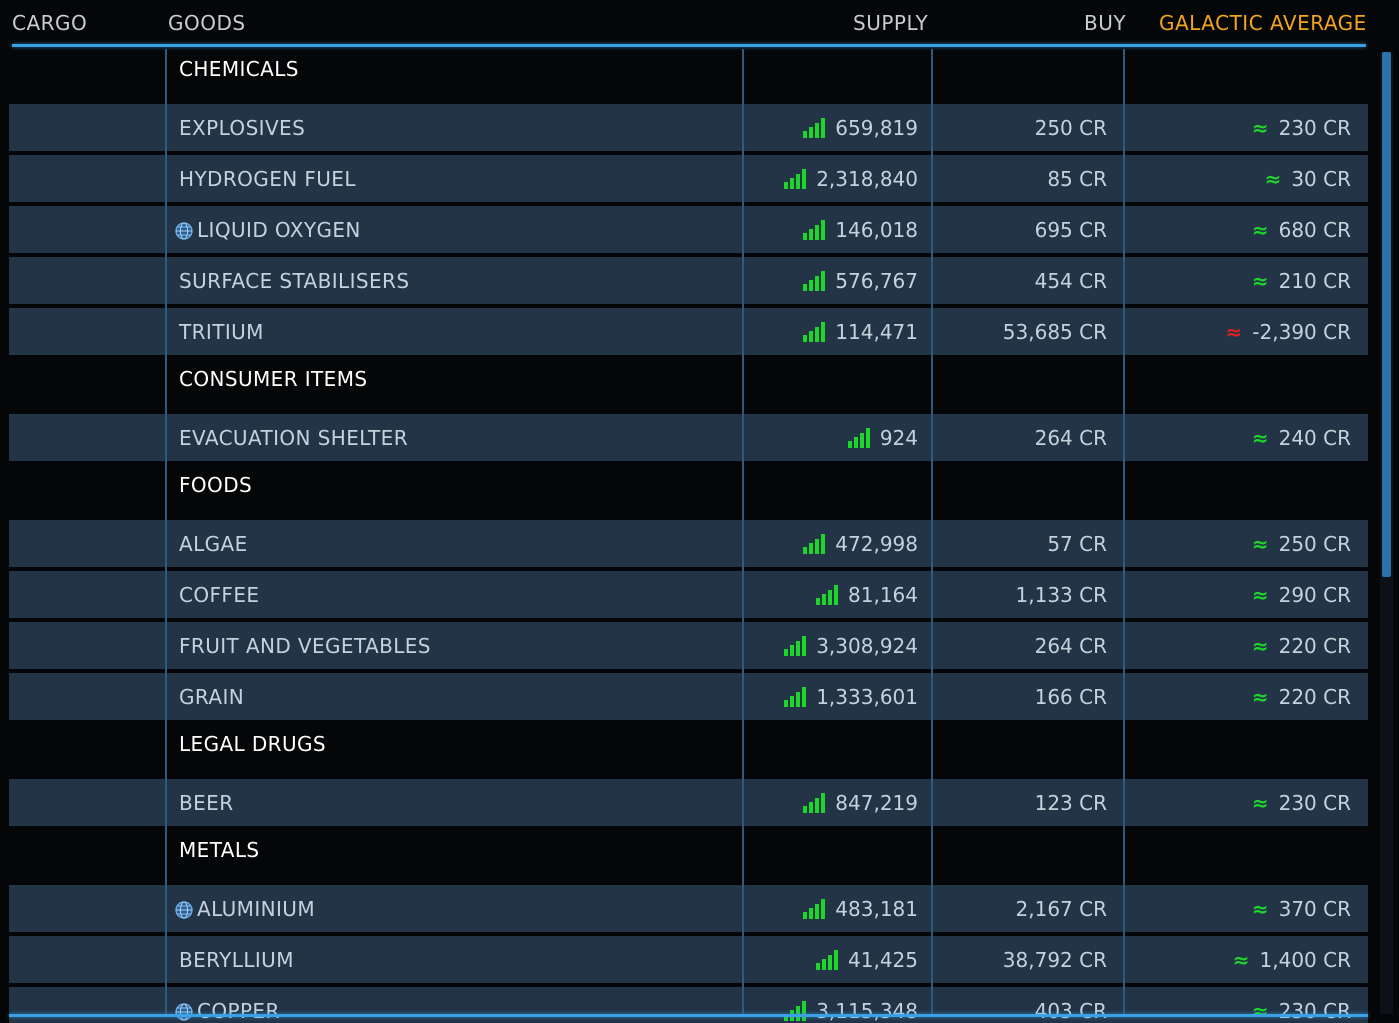  Describe the element at coordinates (239, 69) in the screenshot. I see `category-header: CHEMICALS` at that location.